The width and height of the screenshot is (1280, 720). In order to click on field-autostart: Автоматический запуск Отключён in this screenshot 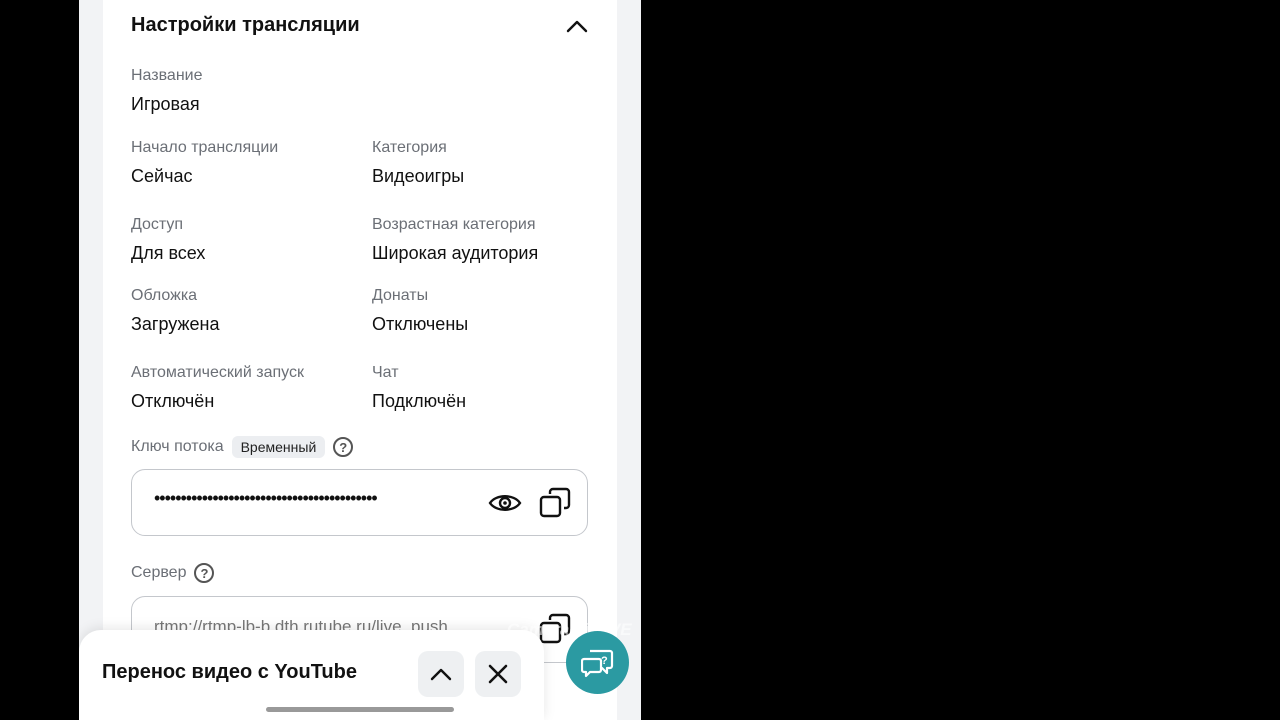, I will do `click(217, 388)`.